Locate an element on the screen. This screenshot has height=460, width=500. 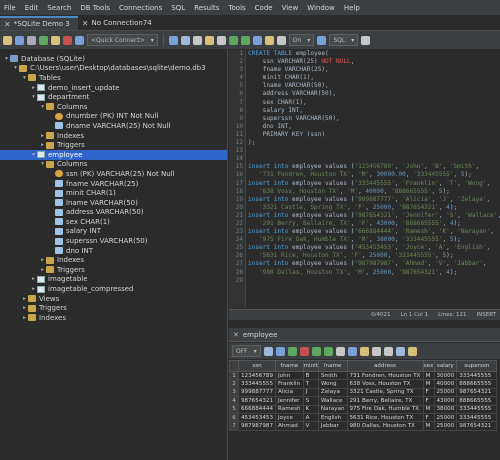
tree-item: ▸ demo_insert_update is located at coordinates (113, 88).